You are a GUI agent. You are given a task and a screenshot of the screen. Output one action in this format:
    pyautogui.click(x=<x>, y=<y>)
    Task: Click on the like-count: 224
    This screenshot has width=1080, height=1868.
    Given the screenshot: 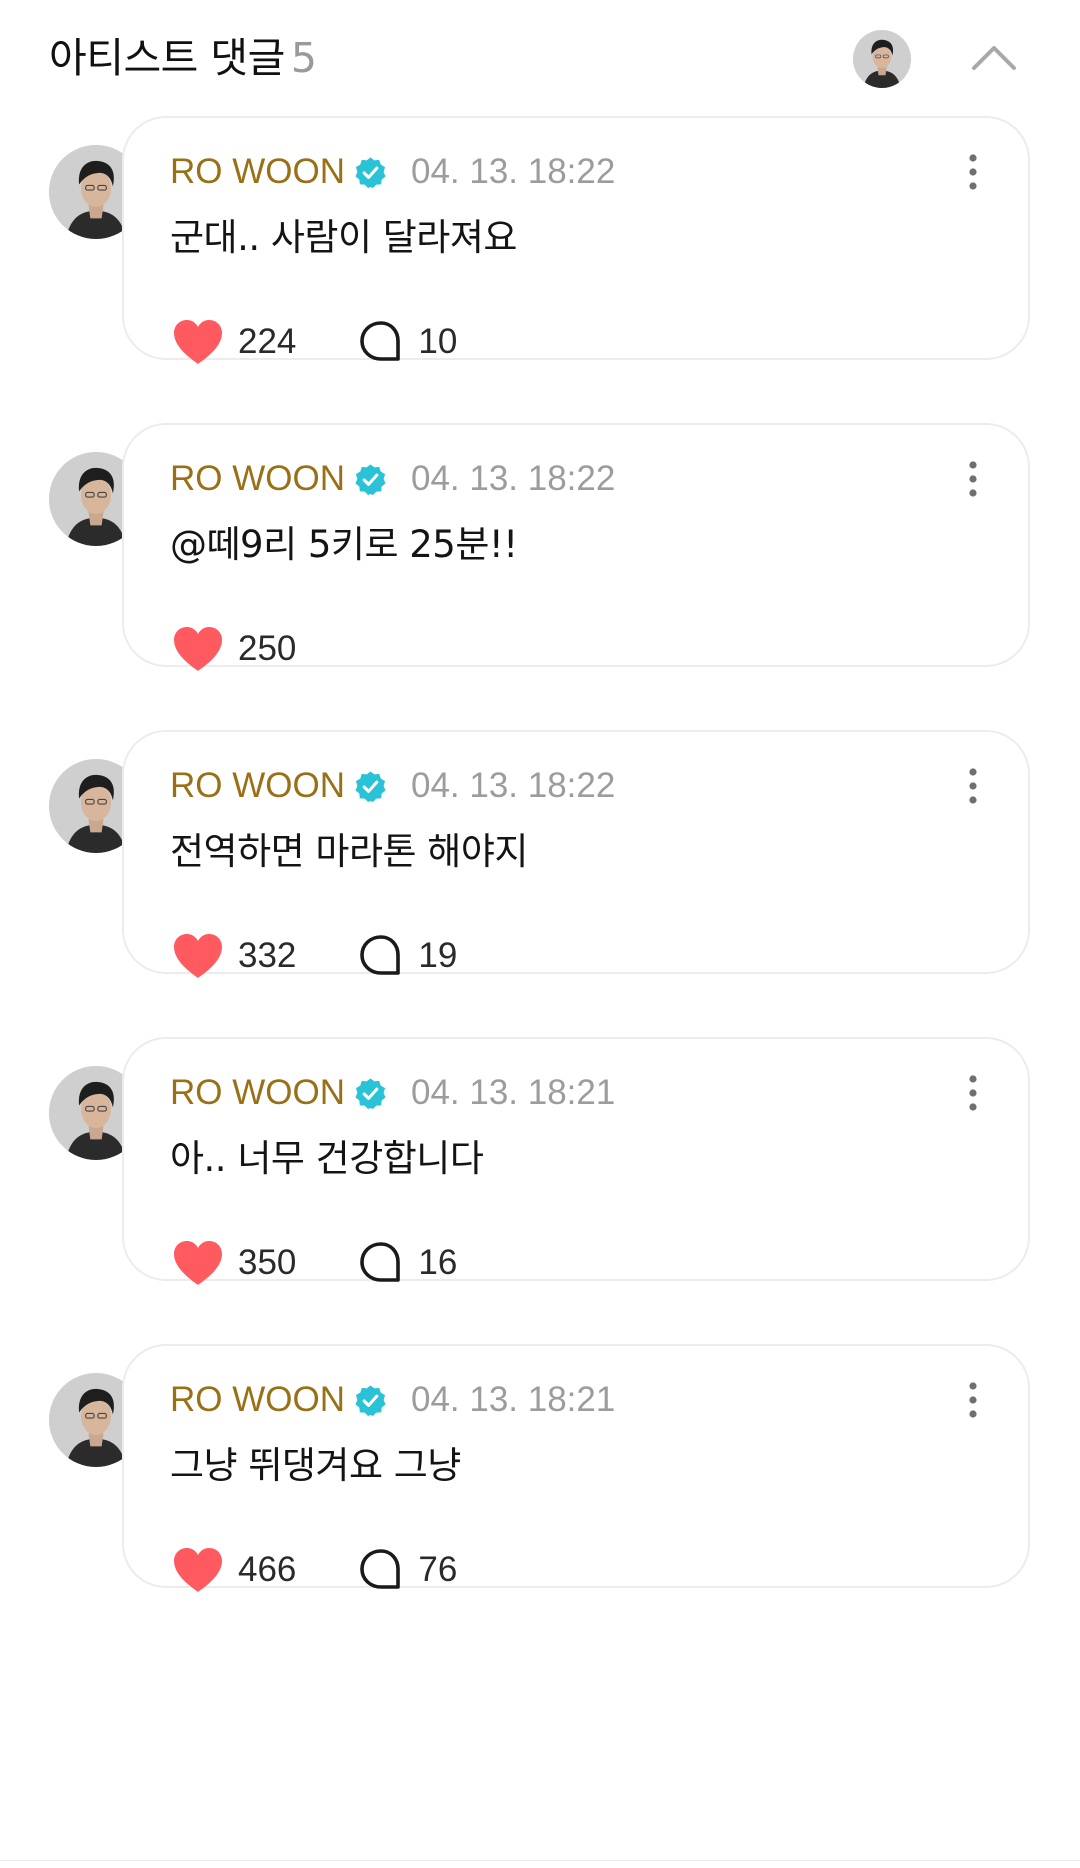 What is the action you would take?
    pyautogui.click(x=267, y=341)
    